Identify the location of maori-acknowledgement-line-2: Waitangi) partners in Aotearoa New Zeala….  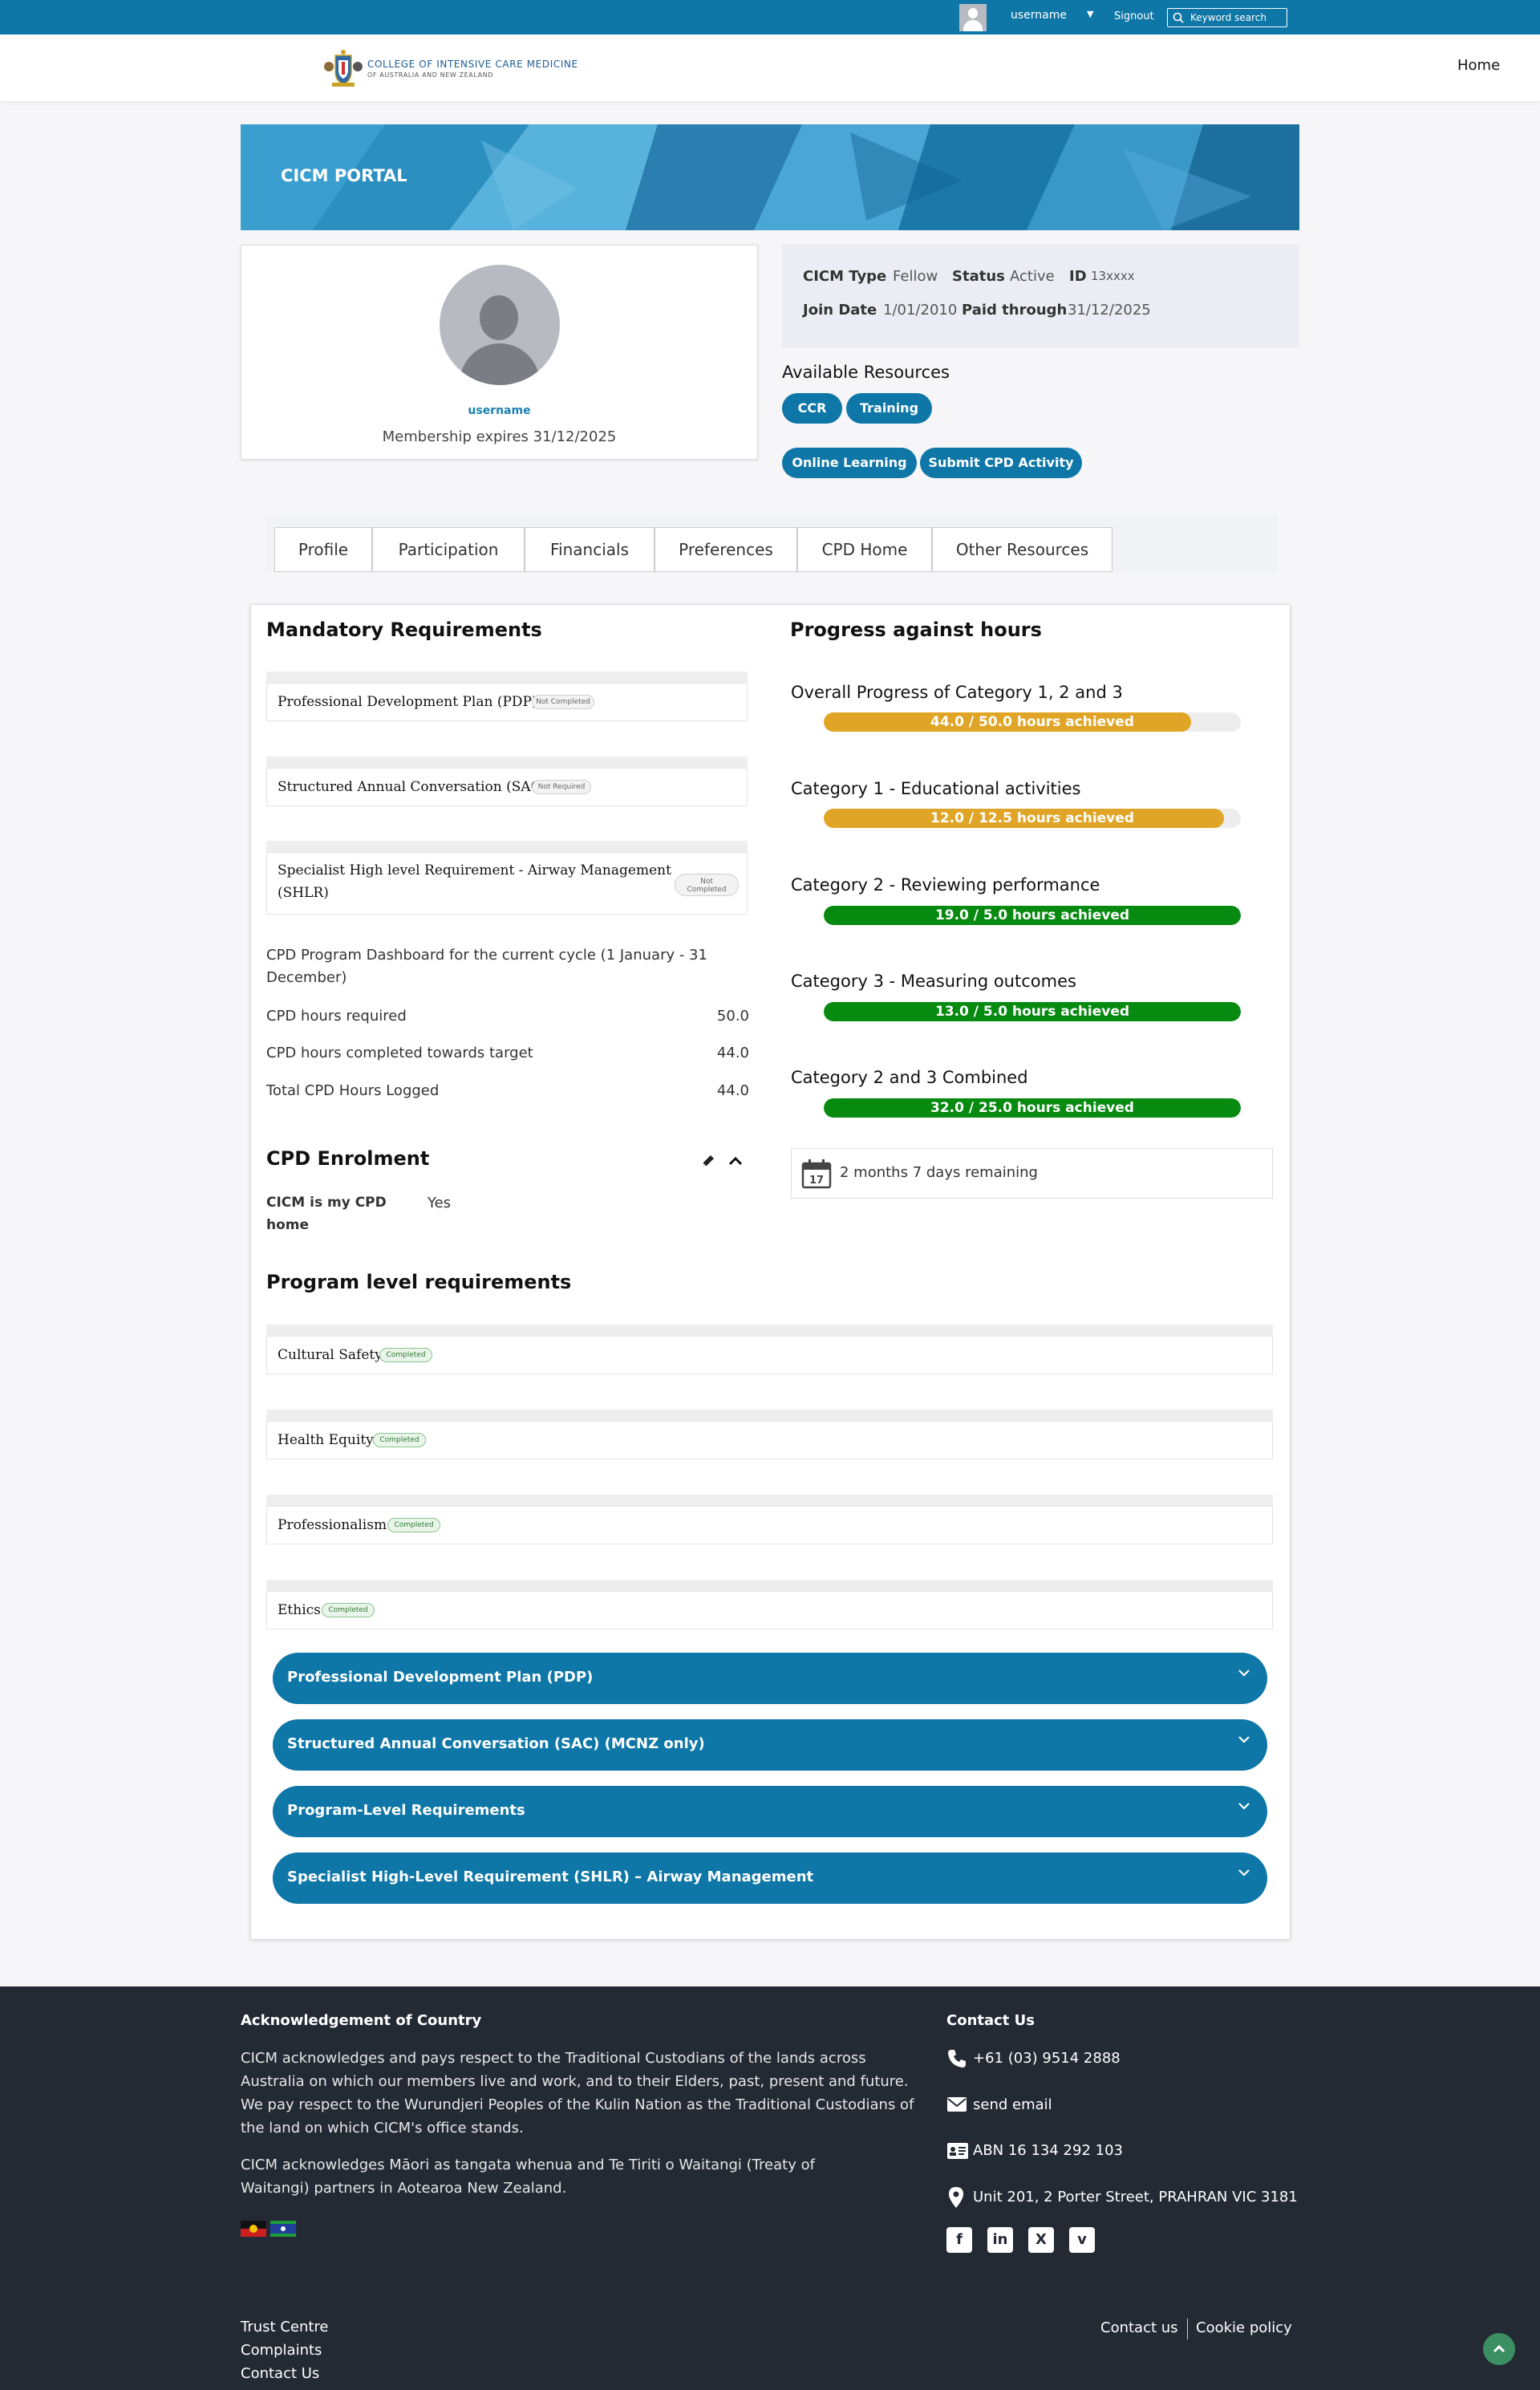
(404, 2188).